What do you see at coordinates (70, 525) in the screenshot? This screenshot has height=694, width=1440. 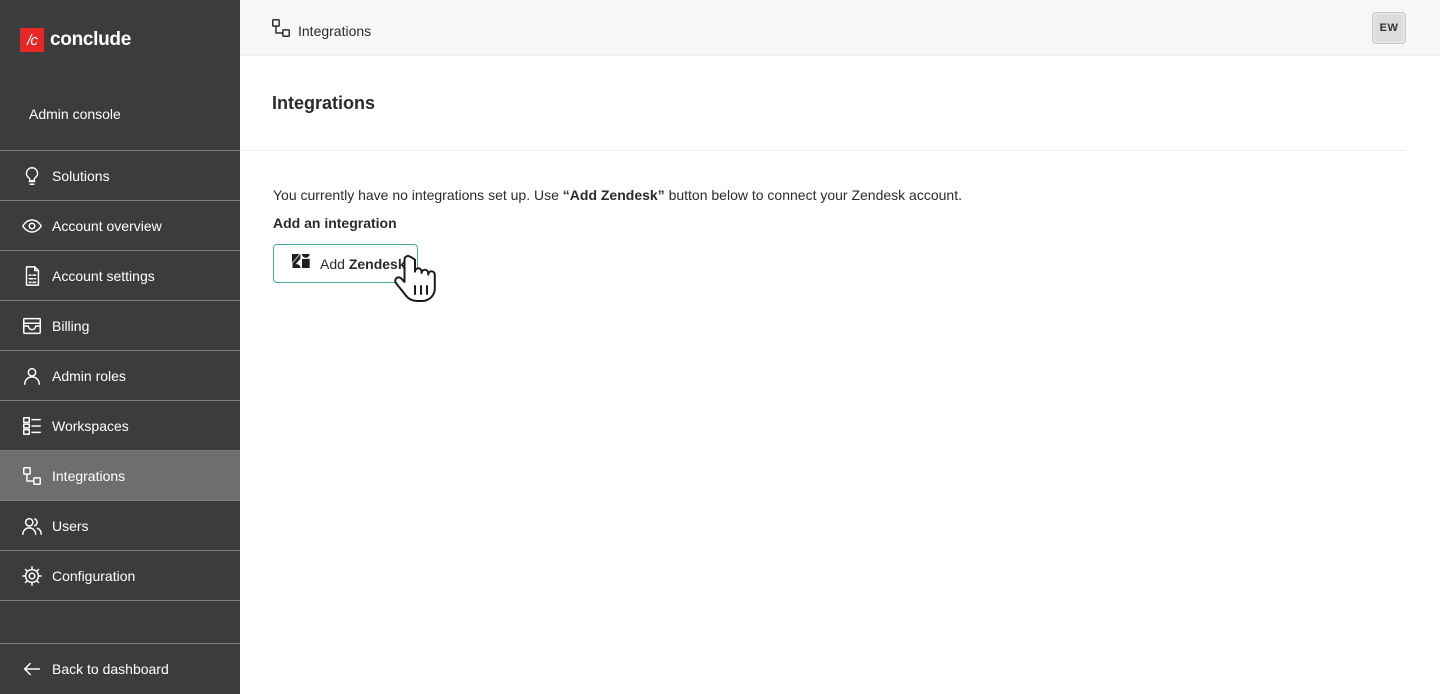 I see `sidebar-item-label: Users` at bounding box center [70, 525].